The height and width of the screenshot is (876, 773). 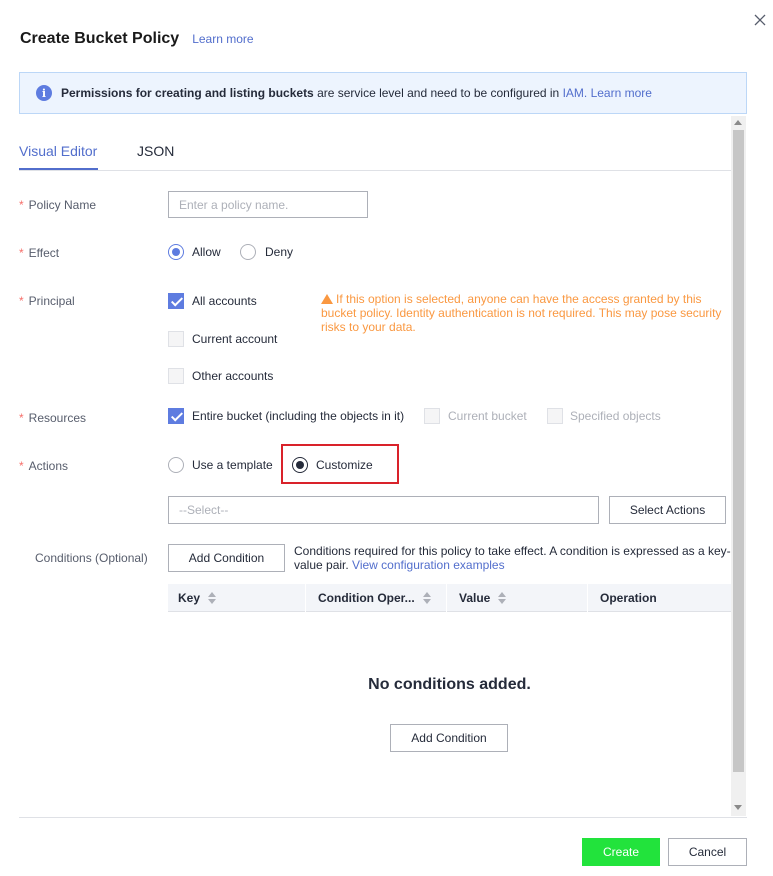 What do you see at coordinates (575, 93) in the screenshot?
I see `banner-iam-link: IAM.` at bounding box center [575, 93].